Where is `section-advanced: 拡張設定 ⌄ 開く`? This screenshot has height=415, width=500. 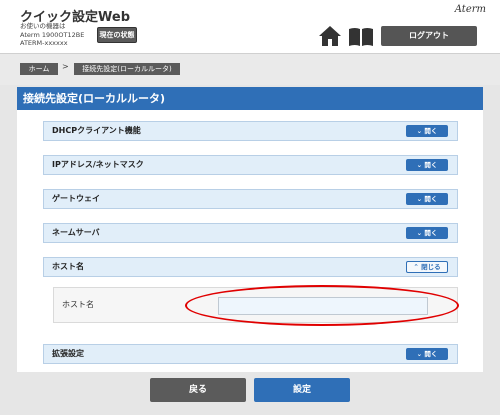
section-advanced: 拡張設定 ⌄ 開く is located at coordinates (250, 354).